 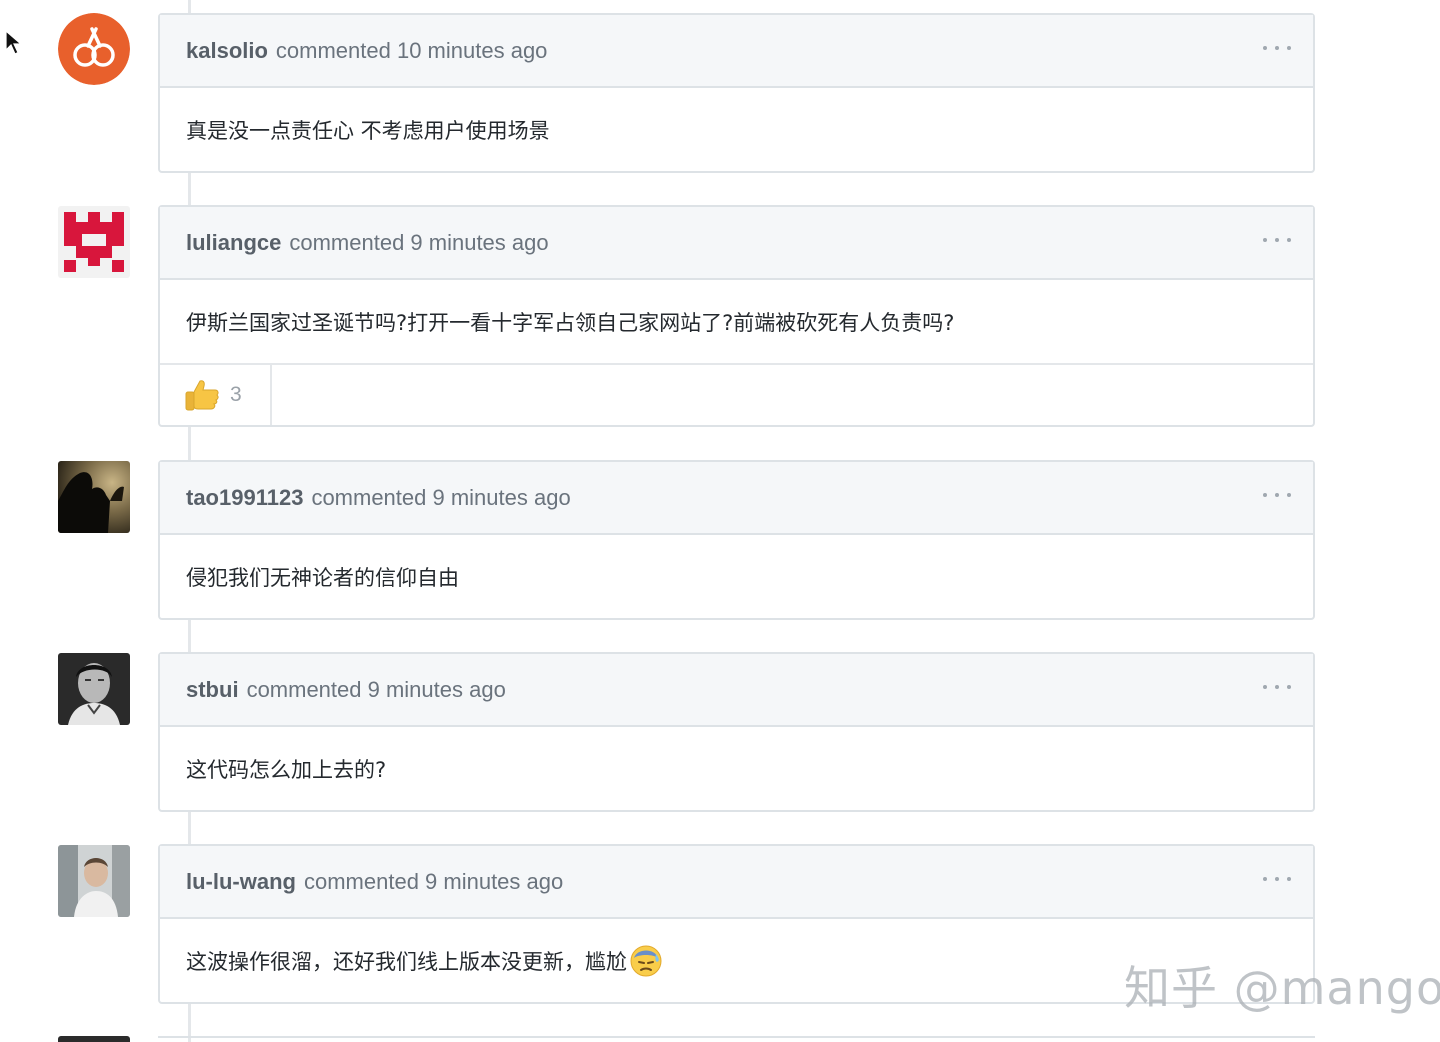 I want to click on sweat-face-emoji-icon, so click(x=646, y=960).